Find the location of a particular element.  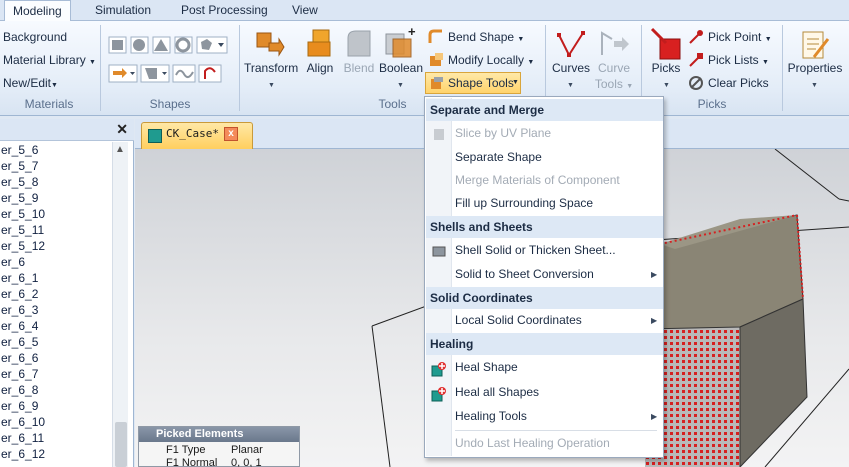

picked-elements-title: Picked Elements is located at coordinates (219, 434).